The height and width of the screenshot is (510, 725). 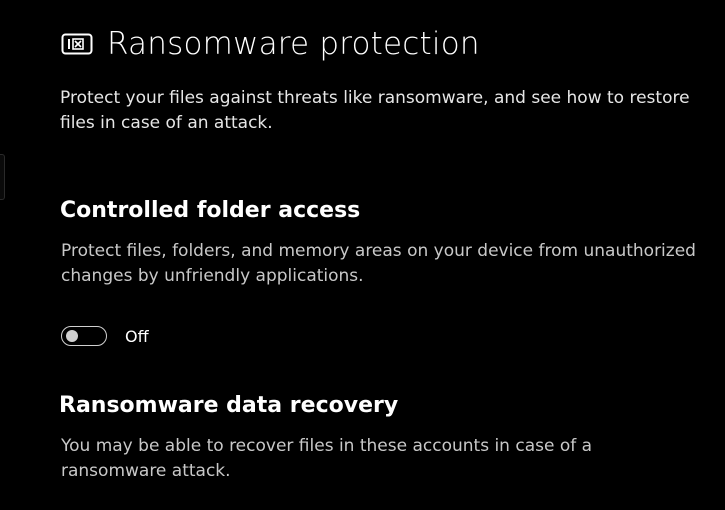 I want to click on window-edge-handle, so click(x=2, y=177).